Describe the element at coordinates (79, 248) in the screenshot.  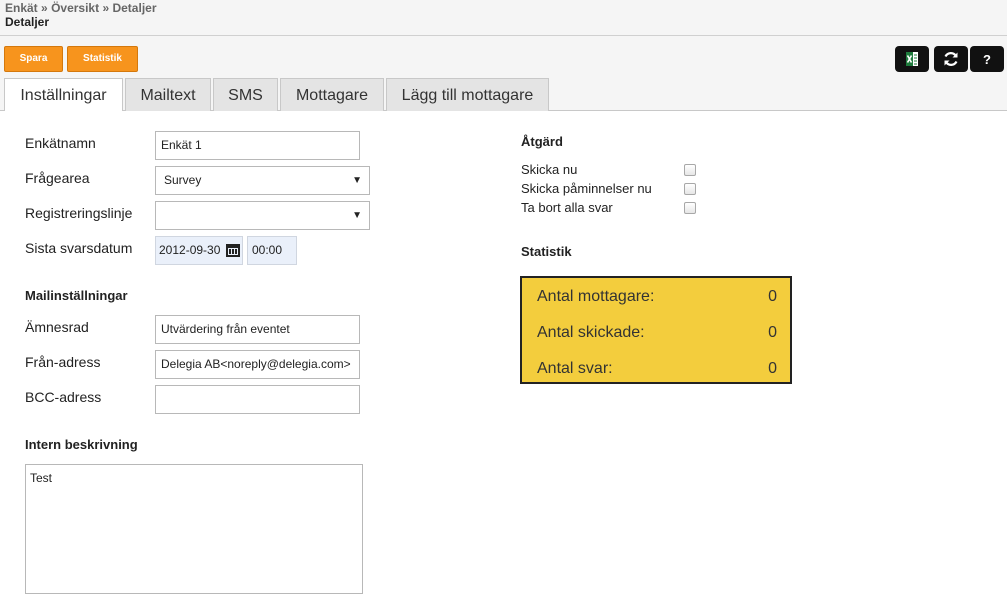
I see `last-response-date-label: Sista svarsdatum` at that location.